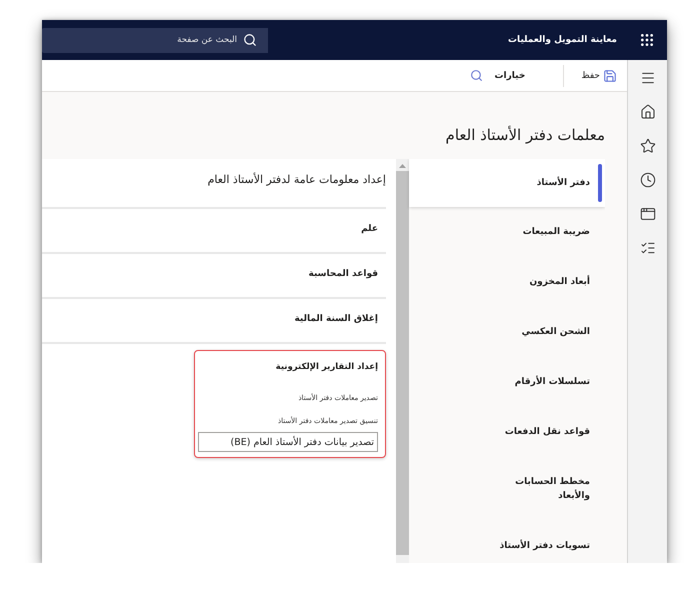 This screenshot has width=687, height=606. Describe the element at coordinates (507, 282) in the screenshot. I see `vertical-tab: أبعاد المخزون` at that location.